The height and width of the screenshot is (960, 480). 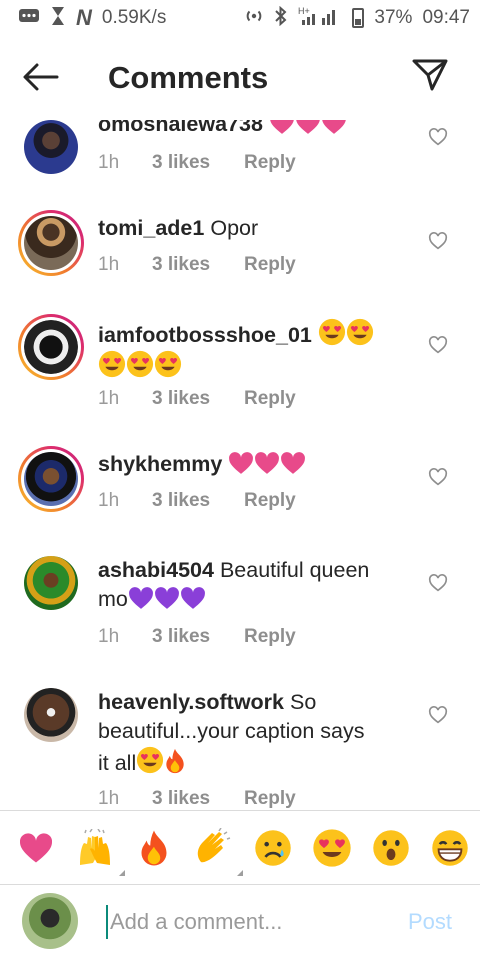 I want to click on comment-username: ashabi4504, so click(x=156, y=570).